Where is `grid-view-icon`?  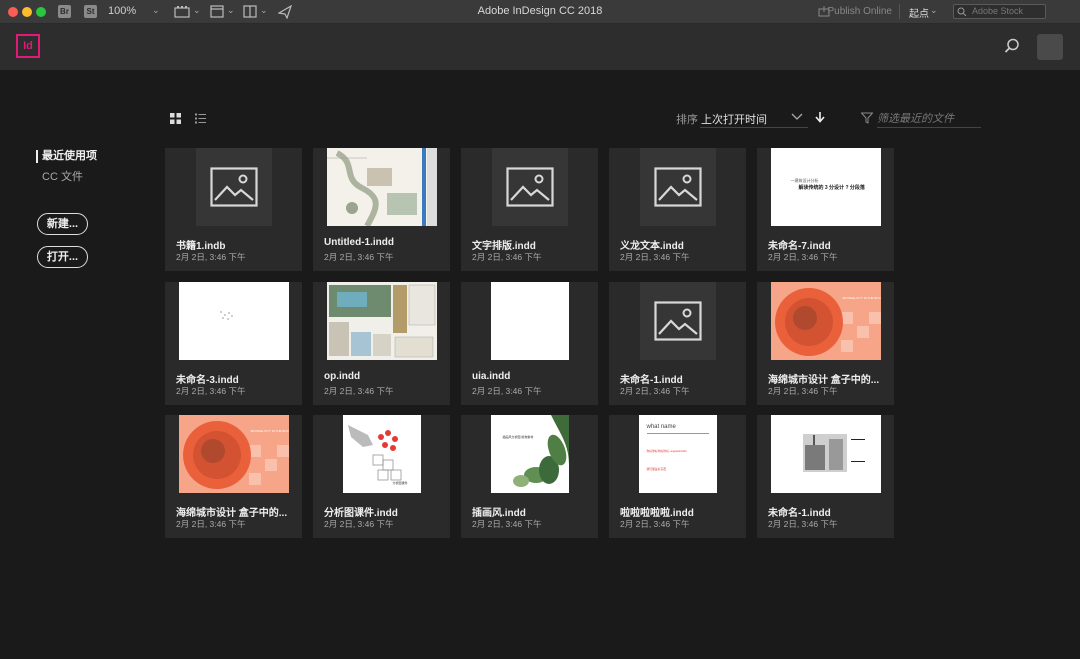 grid-view-icon is located at coordinates (175, 118).